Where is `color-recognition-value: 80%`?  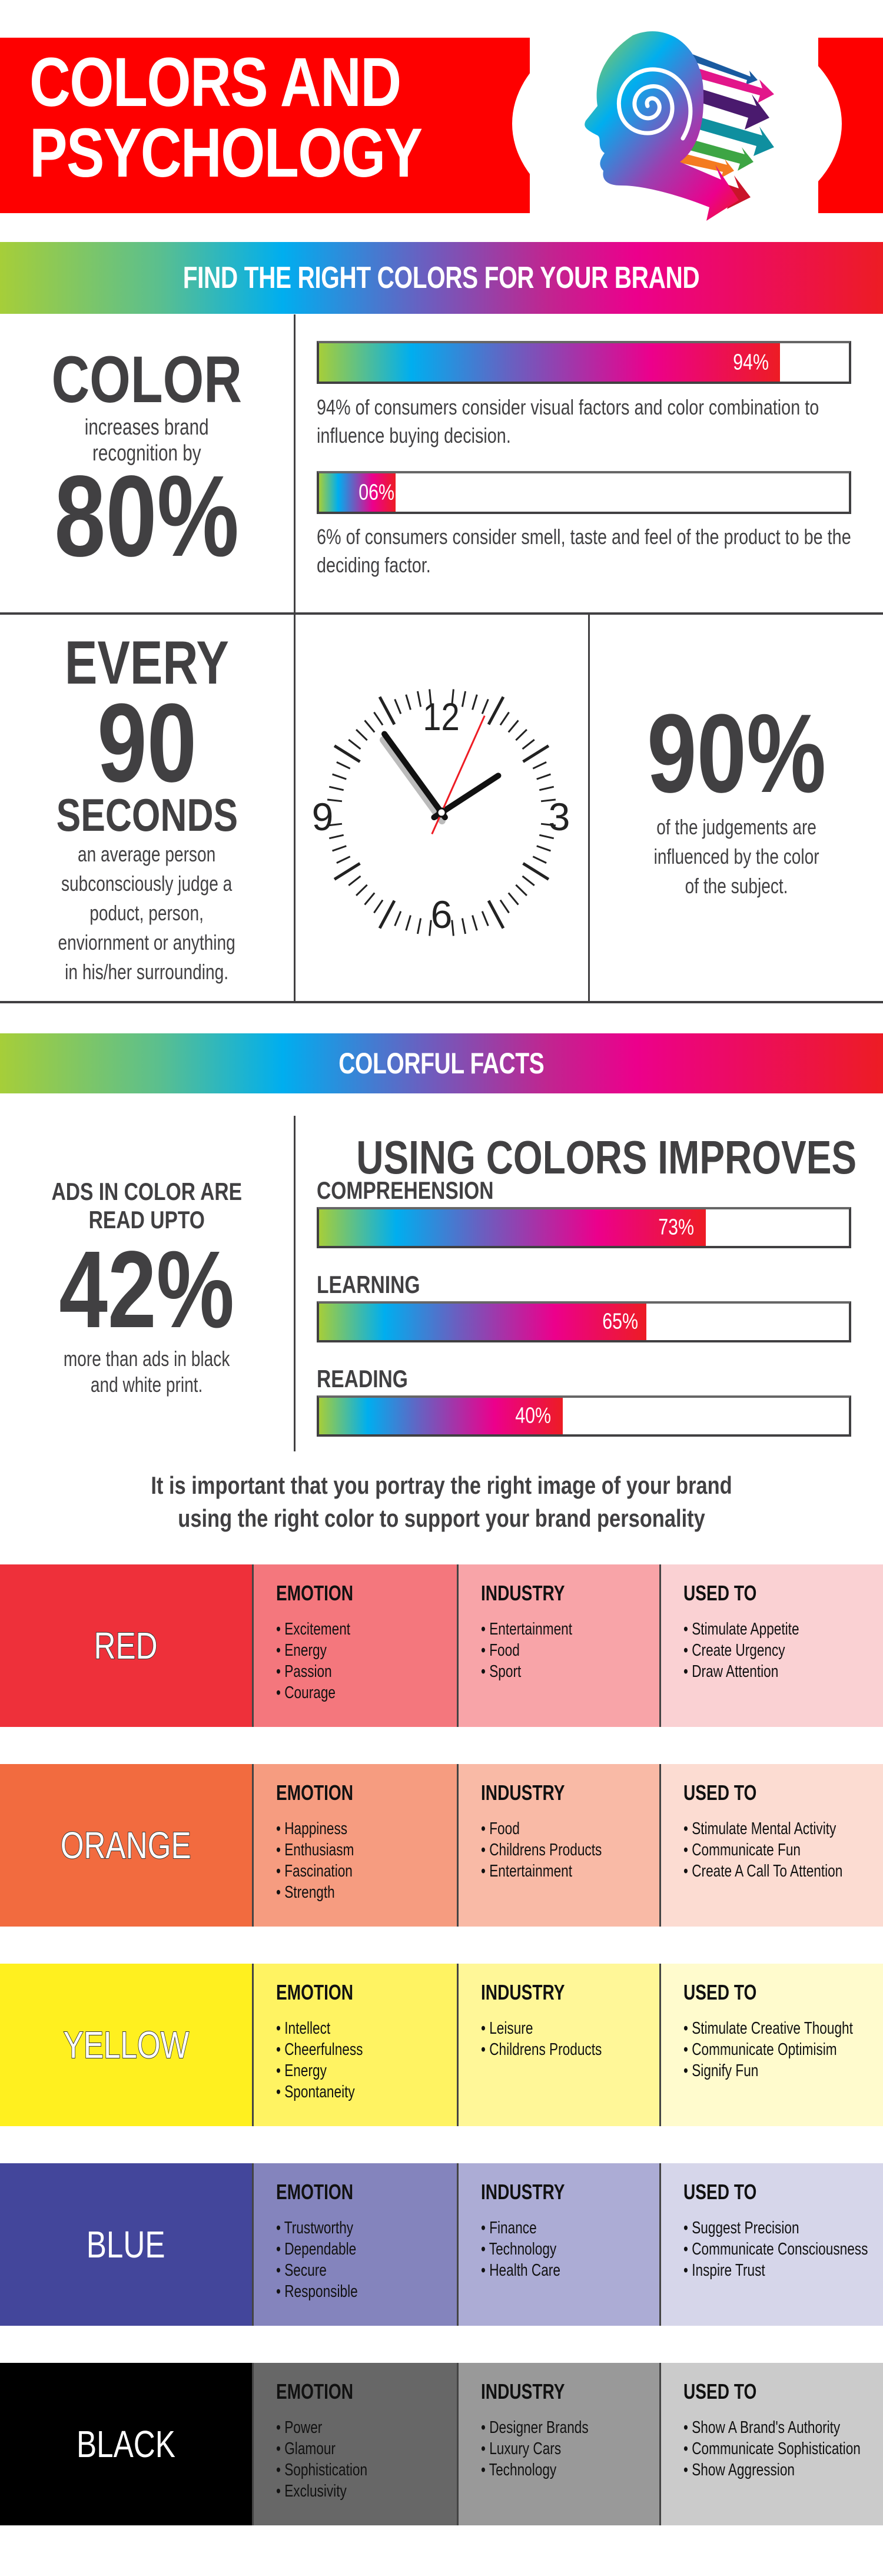
color-recognition-value: 80% is located at coordinates (147, 516).